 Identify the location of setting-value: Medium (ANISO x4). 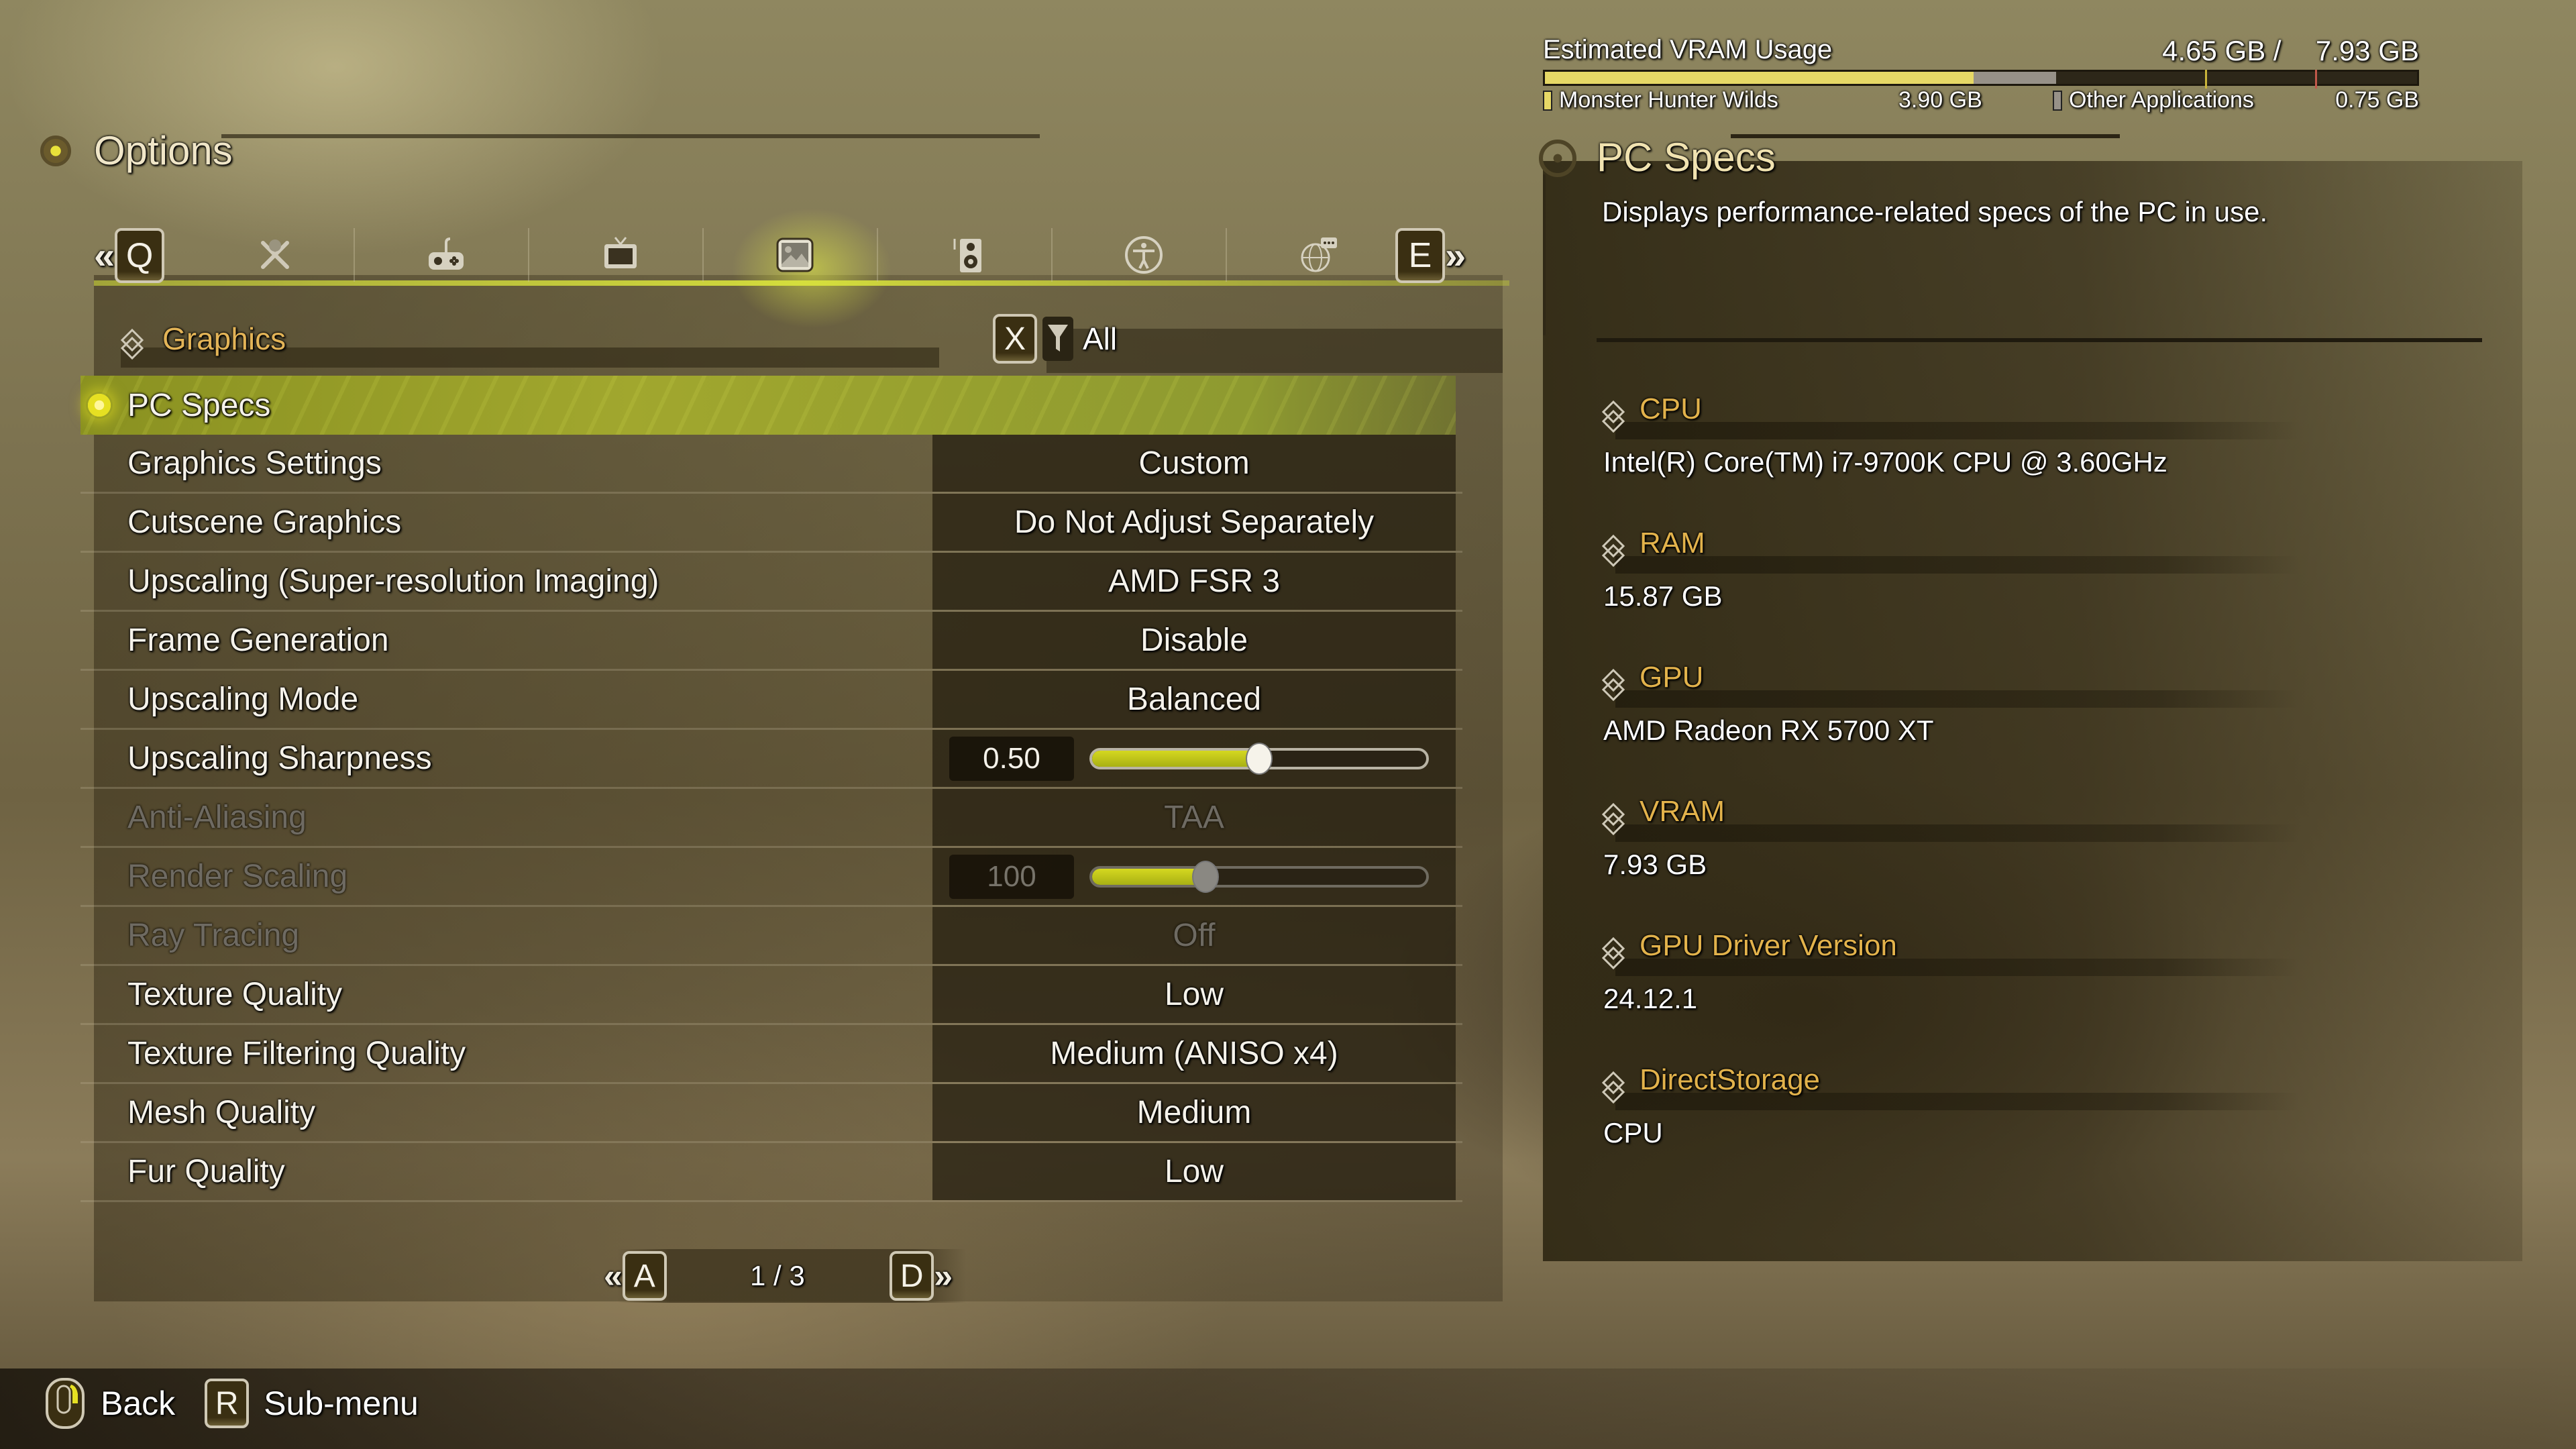
(1194, 1053).